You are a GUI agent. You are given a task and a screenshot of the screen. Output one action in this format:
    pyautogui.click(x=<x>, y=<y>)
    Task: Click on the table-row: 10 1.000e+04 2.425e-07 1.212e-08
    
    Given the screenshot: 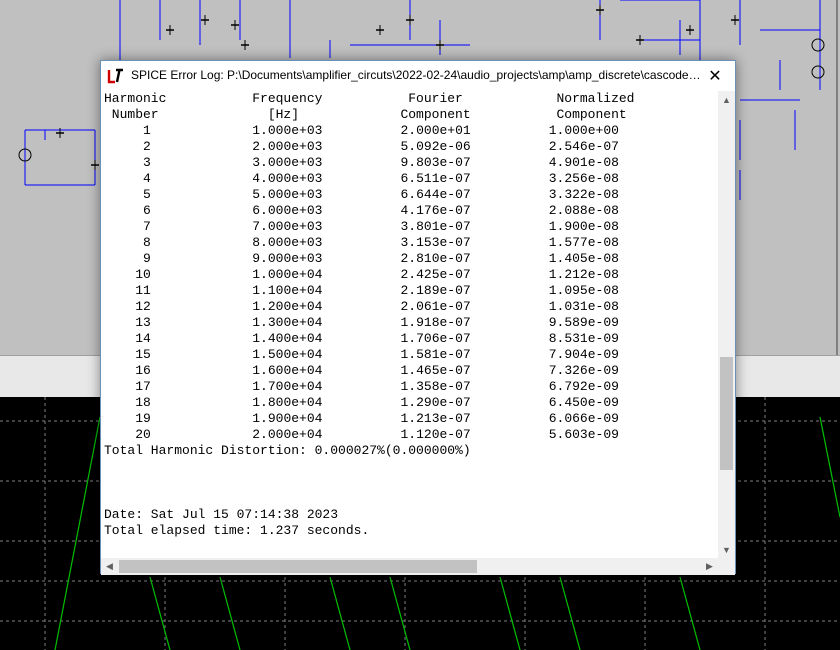 What is the action you would take?
    pyautogui.click(x=361, y=274)
    